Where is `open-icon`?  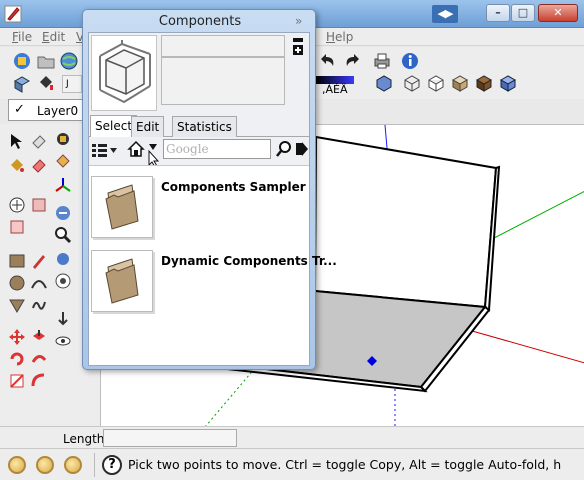
open-icon is located at coordinates (46, 61).